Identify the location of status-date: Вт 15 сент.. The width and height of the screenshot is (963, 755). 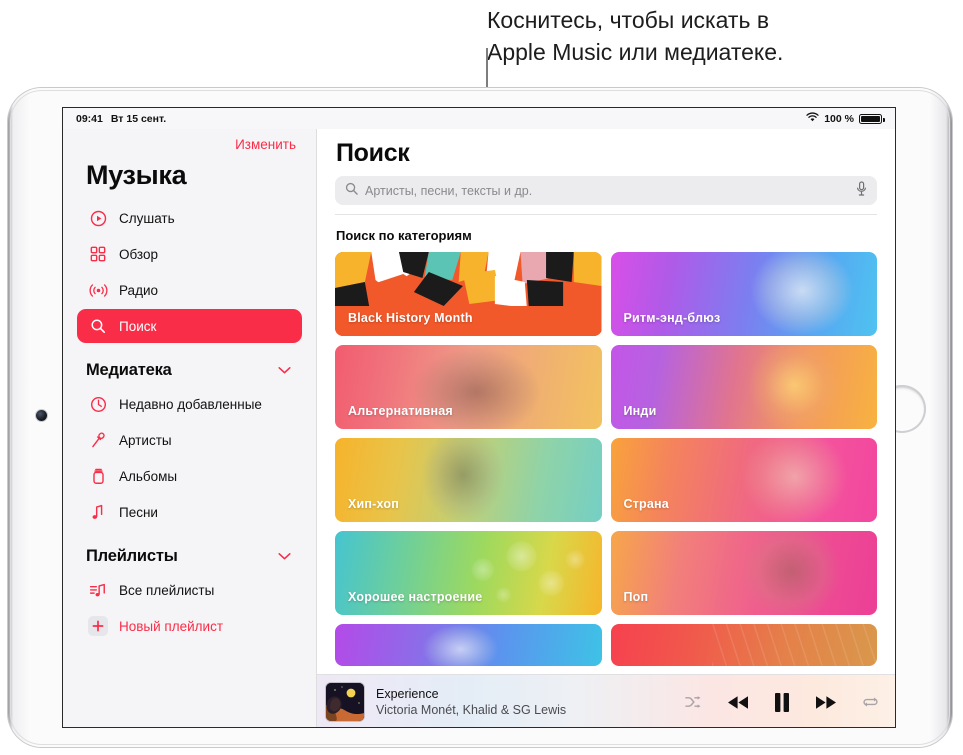
(138, 118).